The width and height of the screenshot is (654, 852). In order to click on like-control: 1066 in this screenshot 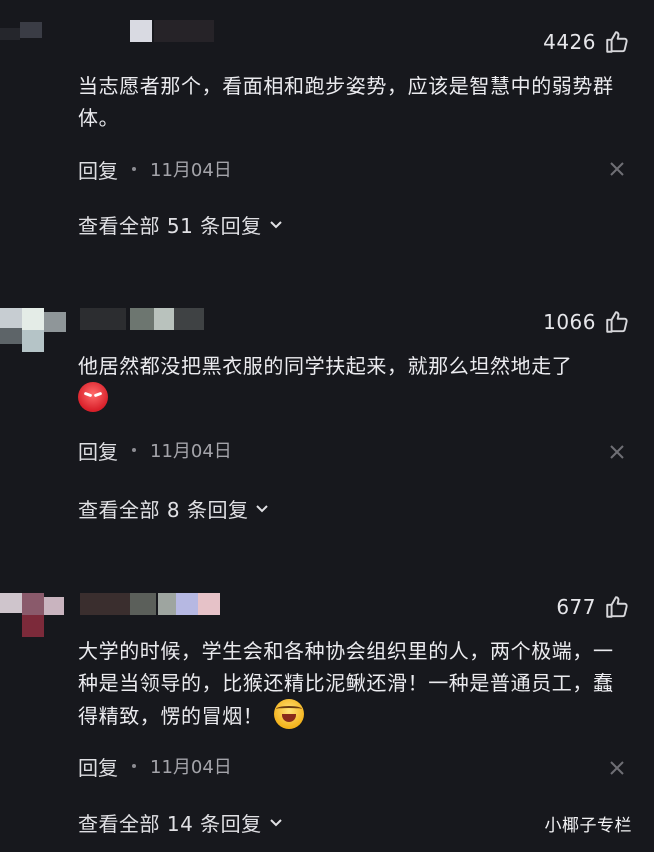, I will do `click(586, 322)`.